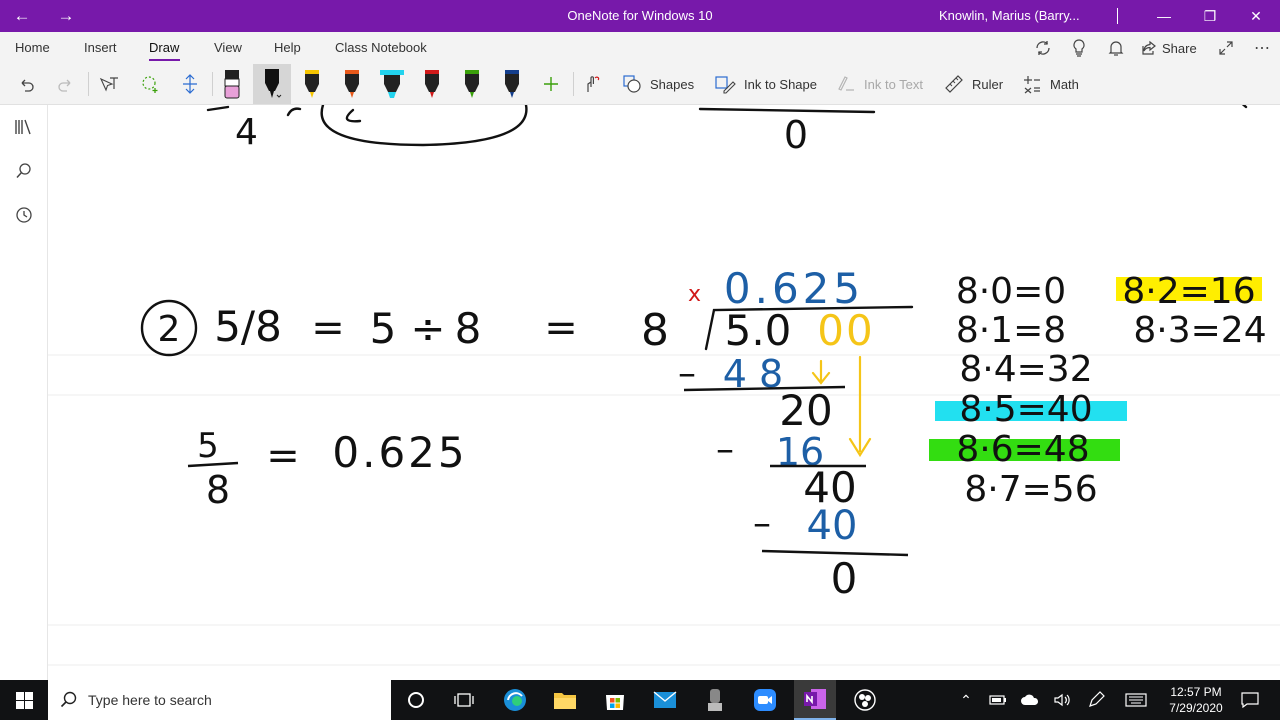  Describe the element at coordinates (468, 328) in the screenshot. I see `divisor-8: 8` at that location.